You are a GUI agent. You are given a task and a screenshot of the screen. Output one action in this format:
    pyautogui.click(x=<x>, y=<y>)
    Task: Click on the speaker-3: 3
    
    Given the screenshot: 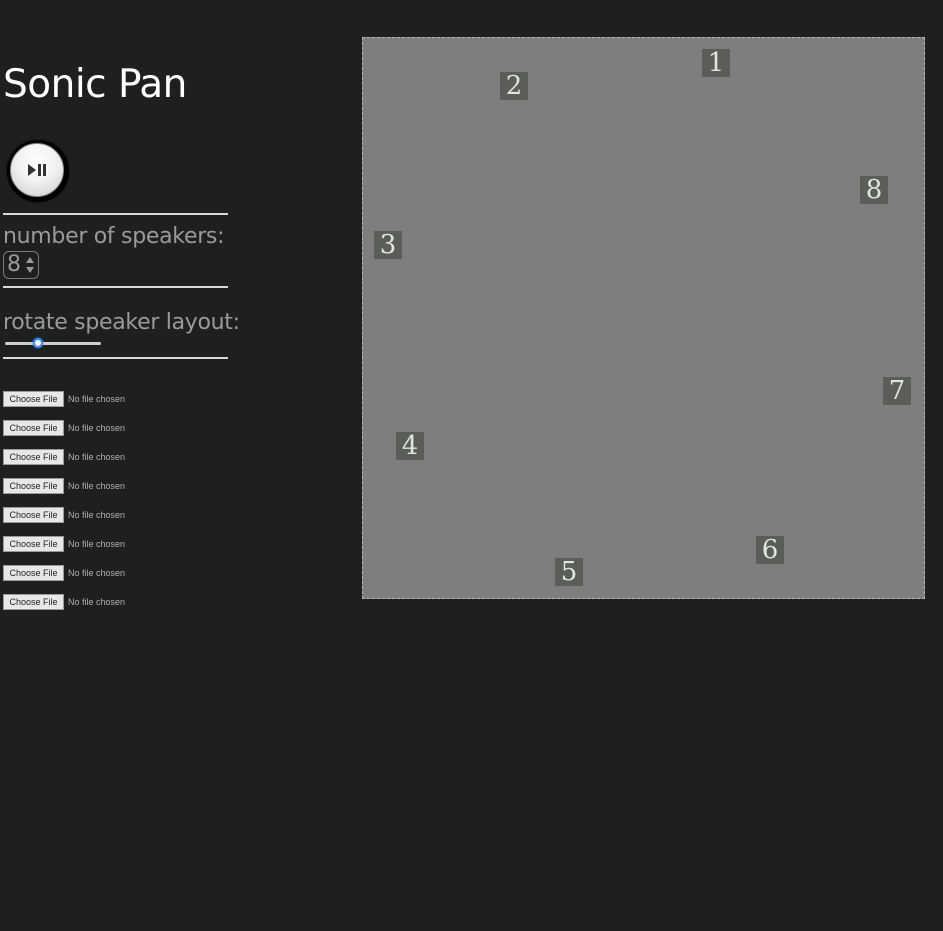 What is the action you would take?
    pyautogui.click(x=388, y=245)
    